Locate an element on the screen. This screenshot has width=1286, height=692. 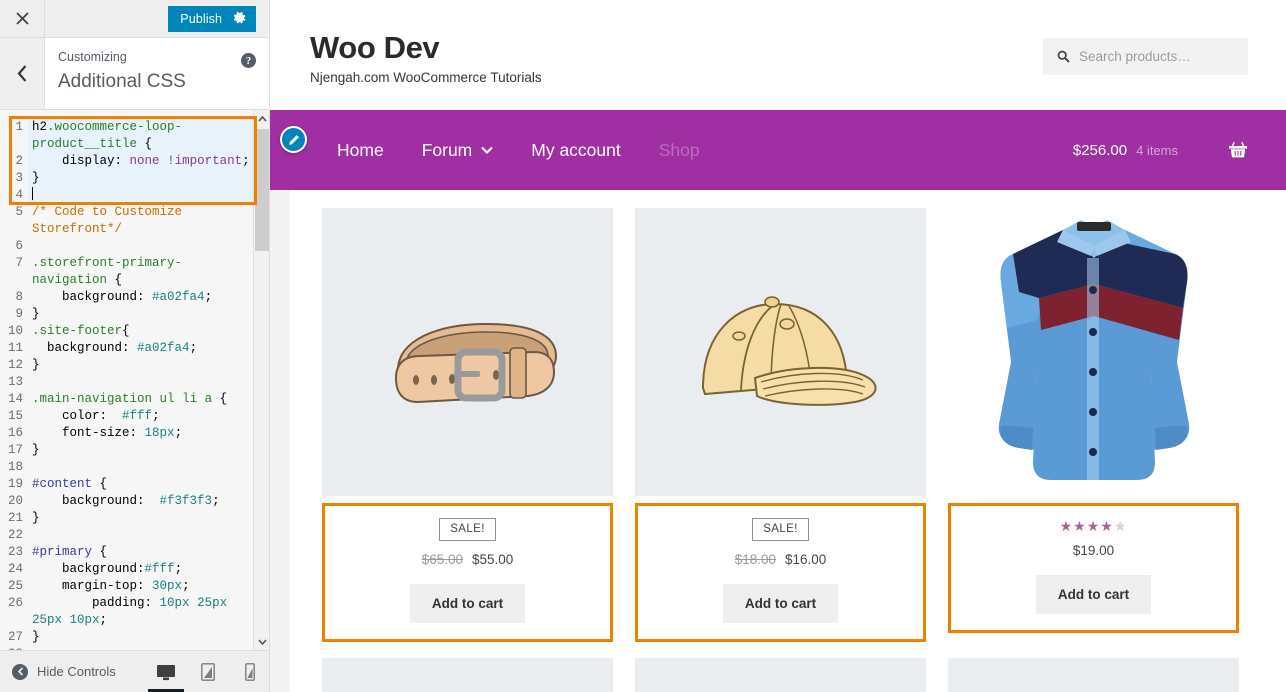
code-line: 2 display: none !important; is located at coordinates (126, 161).